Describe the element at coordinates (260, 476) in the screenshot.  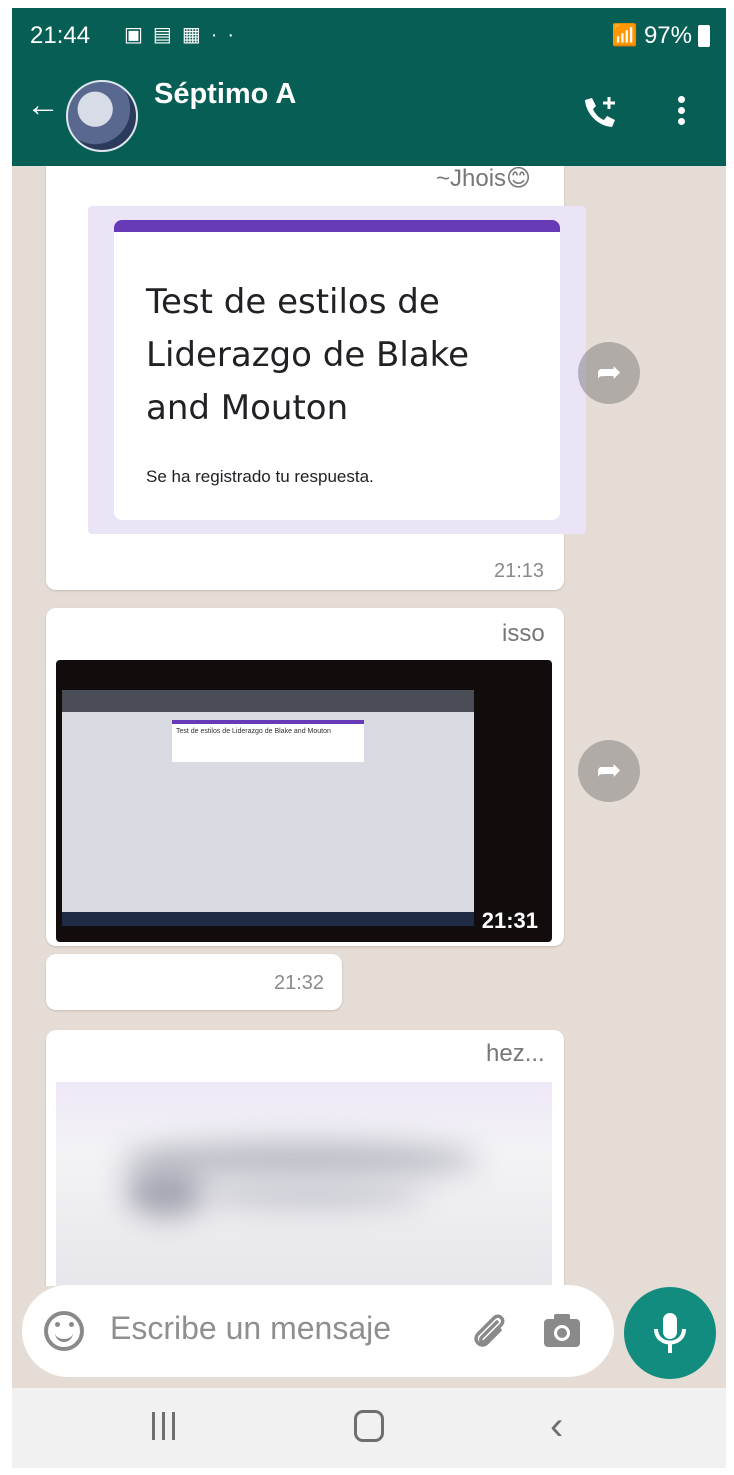
I see `form-note: Se ha registrado tu respuesta.` at that location.